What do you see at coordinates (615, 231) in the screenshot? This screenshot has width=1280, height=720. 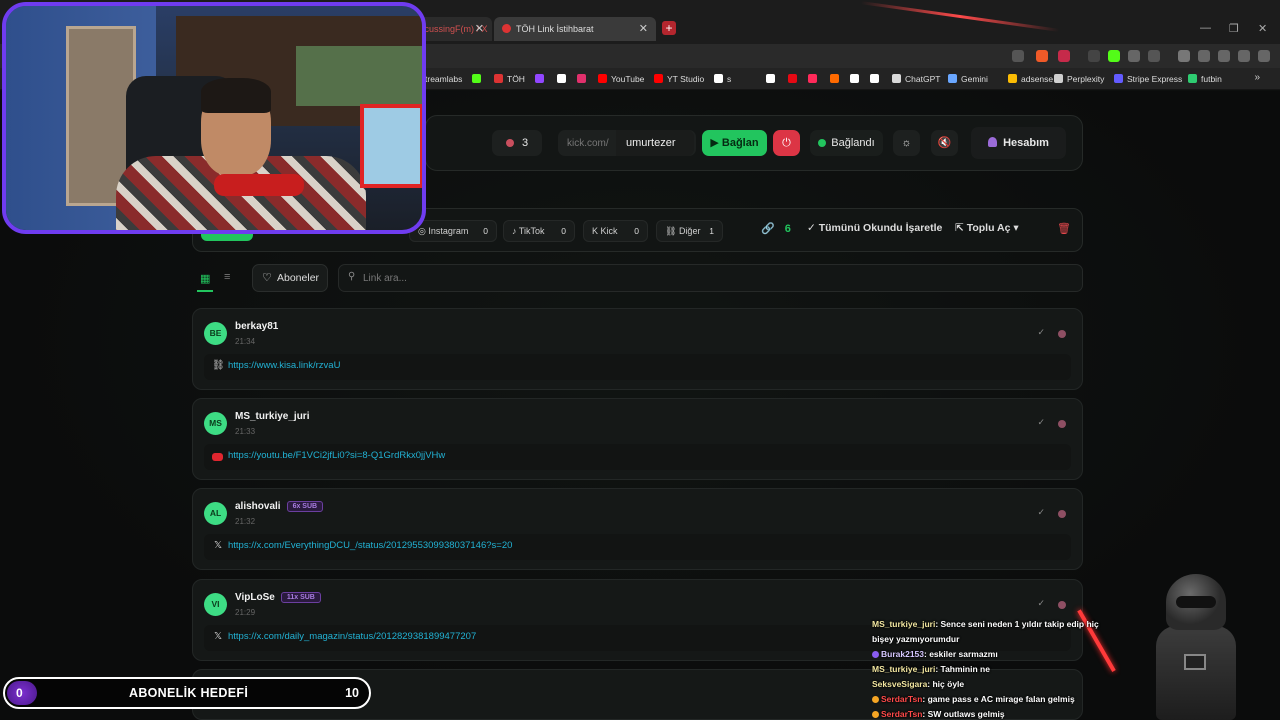 I see `filter-kick: K Kick 0` at bounding box center [615, 231].